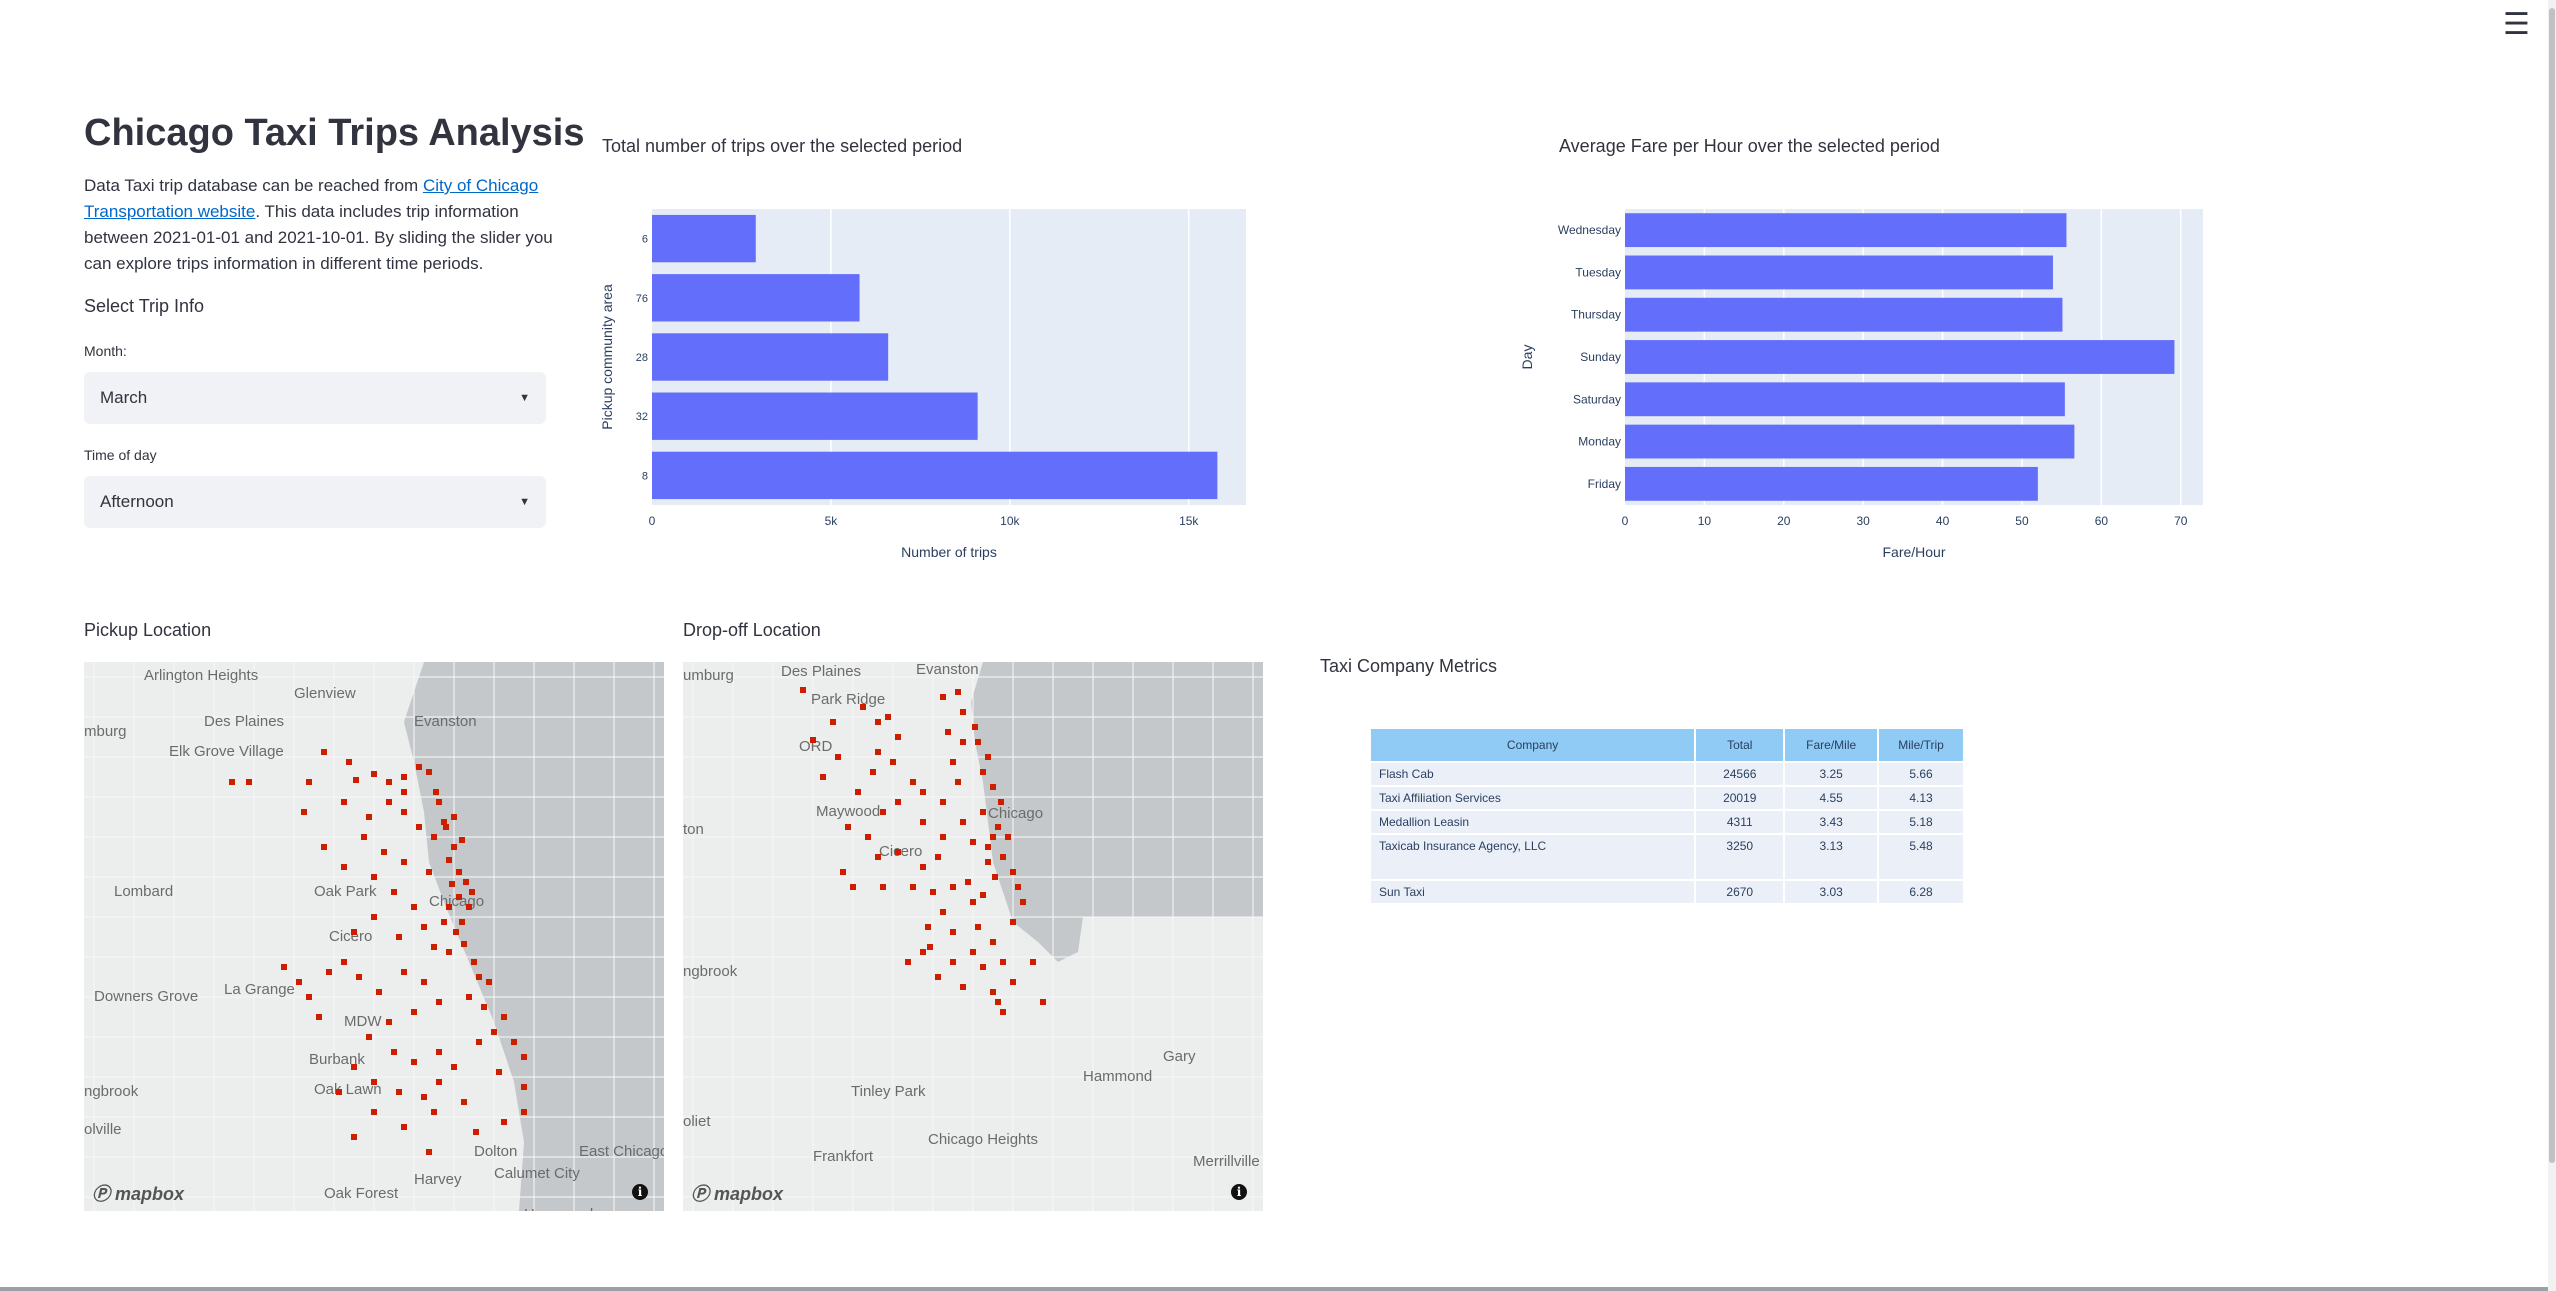 This screenshot has width=2556, height=1291. I want to click on x-tick-label: 60, so click(2102, 521).